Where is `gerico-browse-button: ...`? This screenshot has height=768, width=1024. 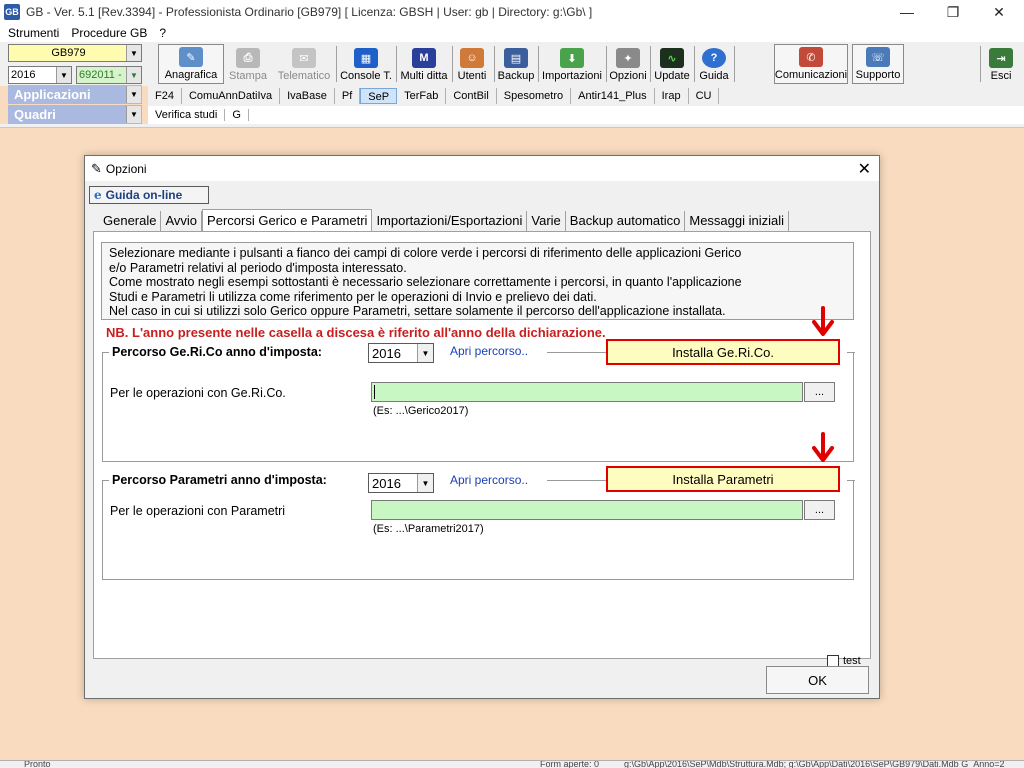
gerico-browse-button: ... is located at coordinates (819, 392).